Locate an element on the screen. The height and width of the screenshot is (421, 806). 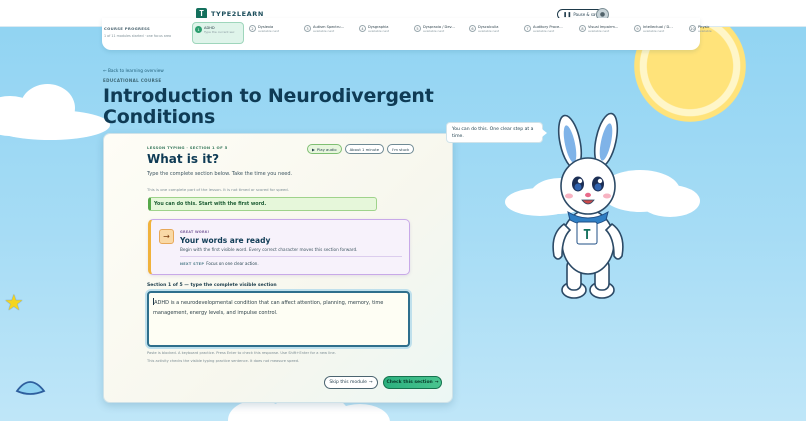
module-step-status: available is located at coordinates (705, 31).